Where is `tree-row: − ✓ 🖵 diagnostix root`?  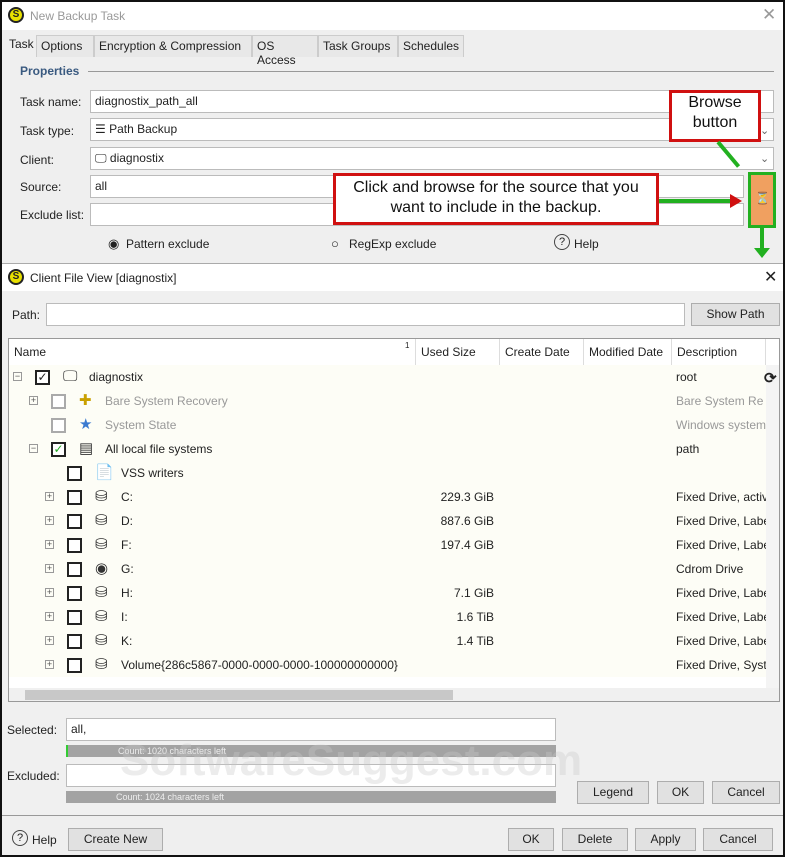
tree-row: − ✓ 🖵 diagnostix root is located at coordinates (387, 377).